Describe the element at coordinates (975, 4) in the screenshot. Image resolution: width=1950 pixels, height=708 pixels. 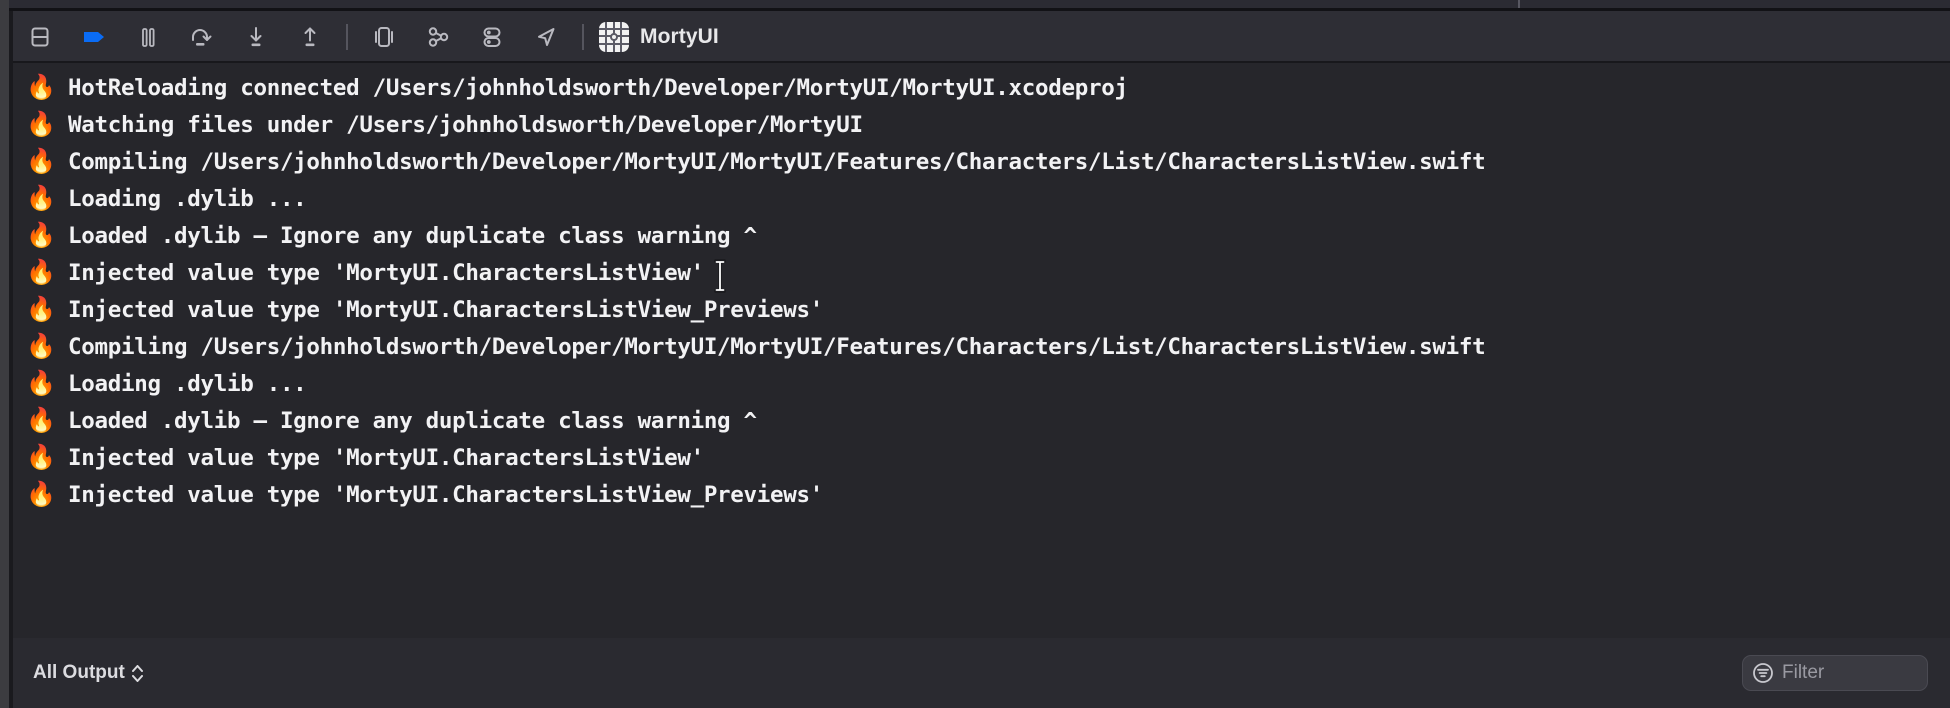
I see `window-top-strip` at that location.